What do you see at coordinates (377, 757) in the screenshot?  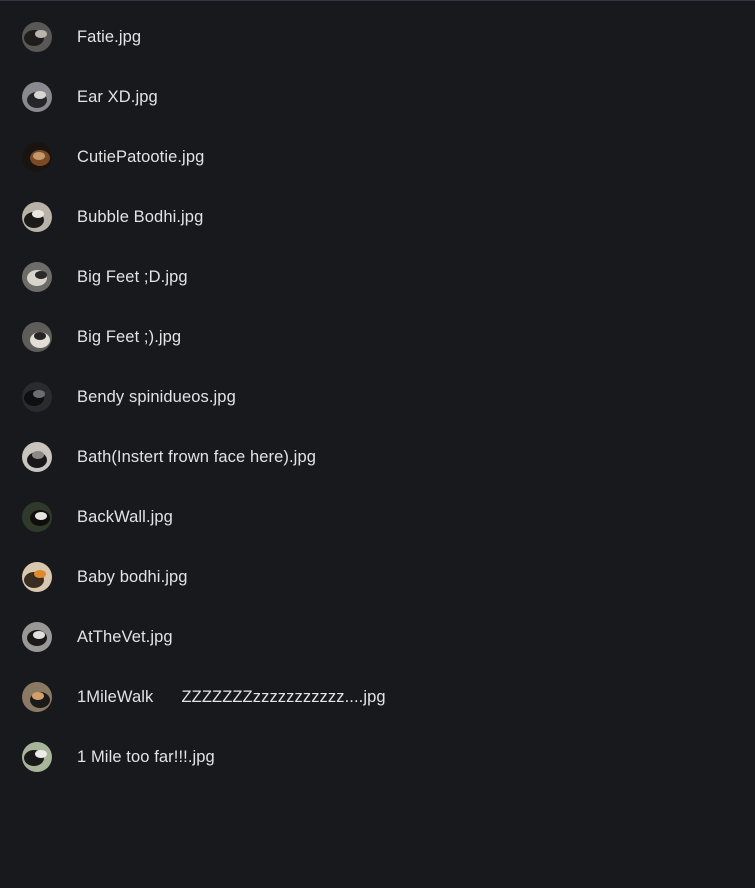 I see `file-row: 1 Mile too far!!!.jpg` at bounding box center [377, 757].